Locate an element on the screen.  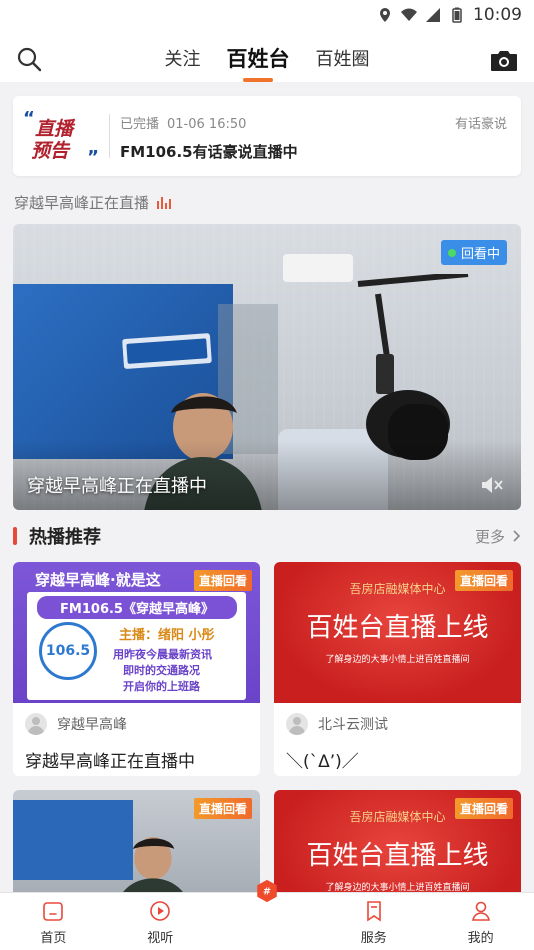
section-title: 热播推荐 is located at coordinates (65, 537).